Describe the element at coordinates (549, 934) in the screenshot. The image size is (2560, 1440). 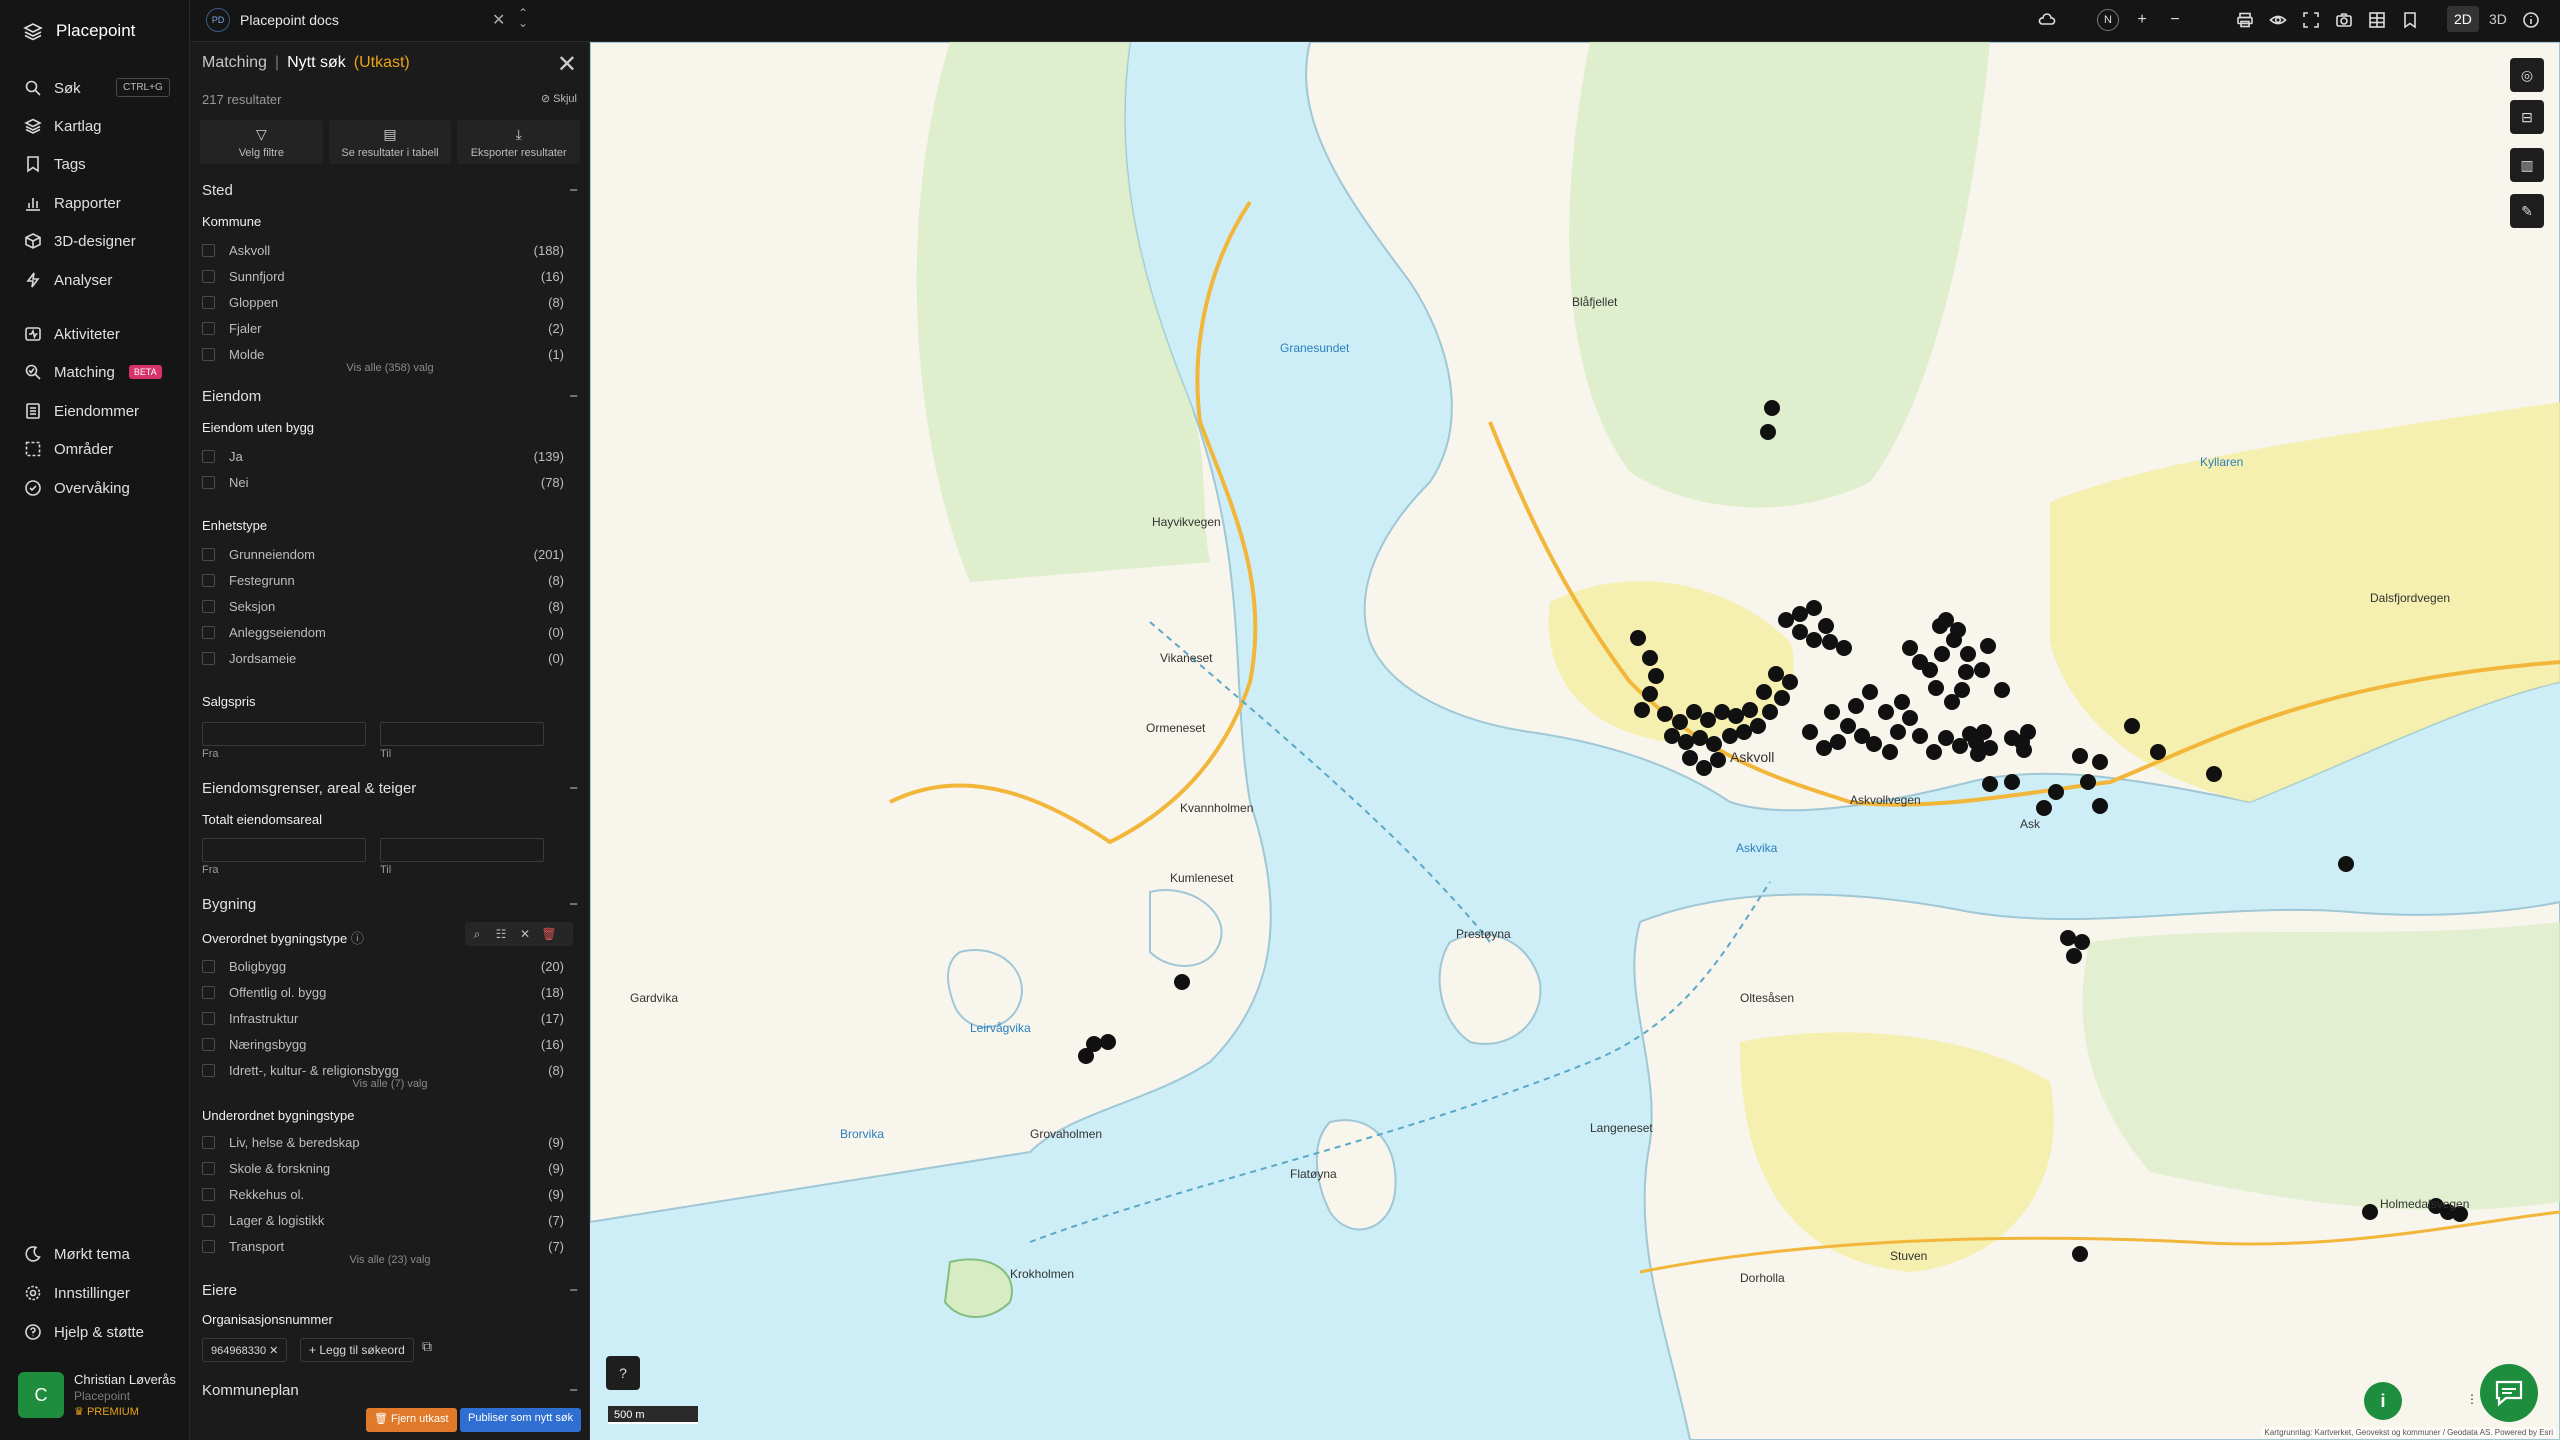
I see `trash-icon: 🗑` at that location.